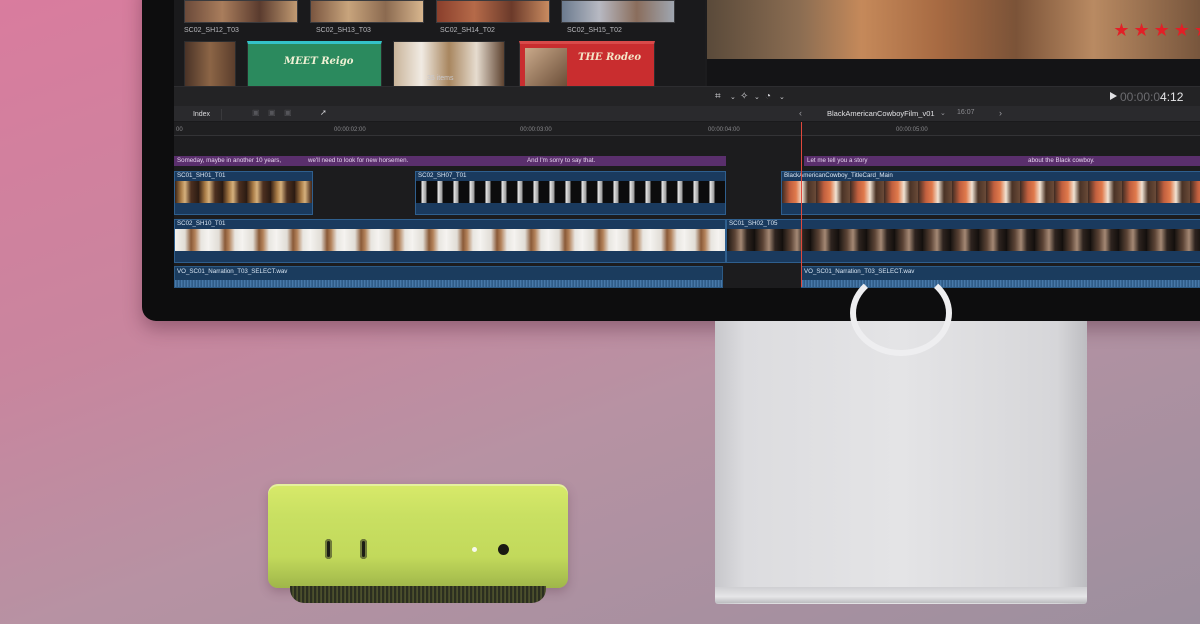 The width and height of the screenshot is (1200, 624). I want to click on mac-mini-vent, so click(418, 594).